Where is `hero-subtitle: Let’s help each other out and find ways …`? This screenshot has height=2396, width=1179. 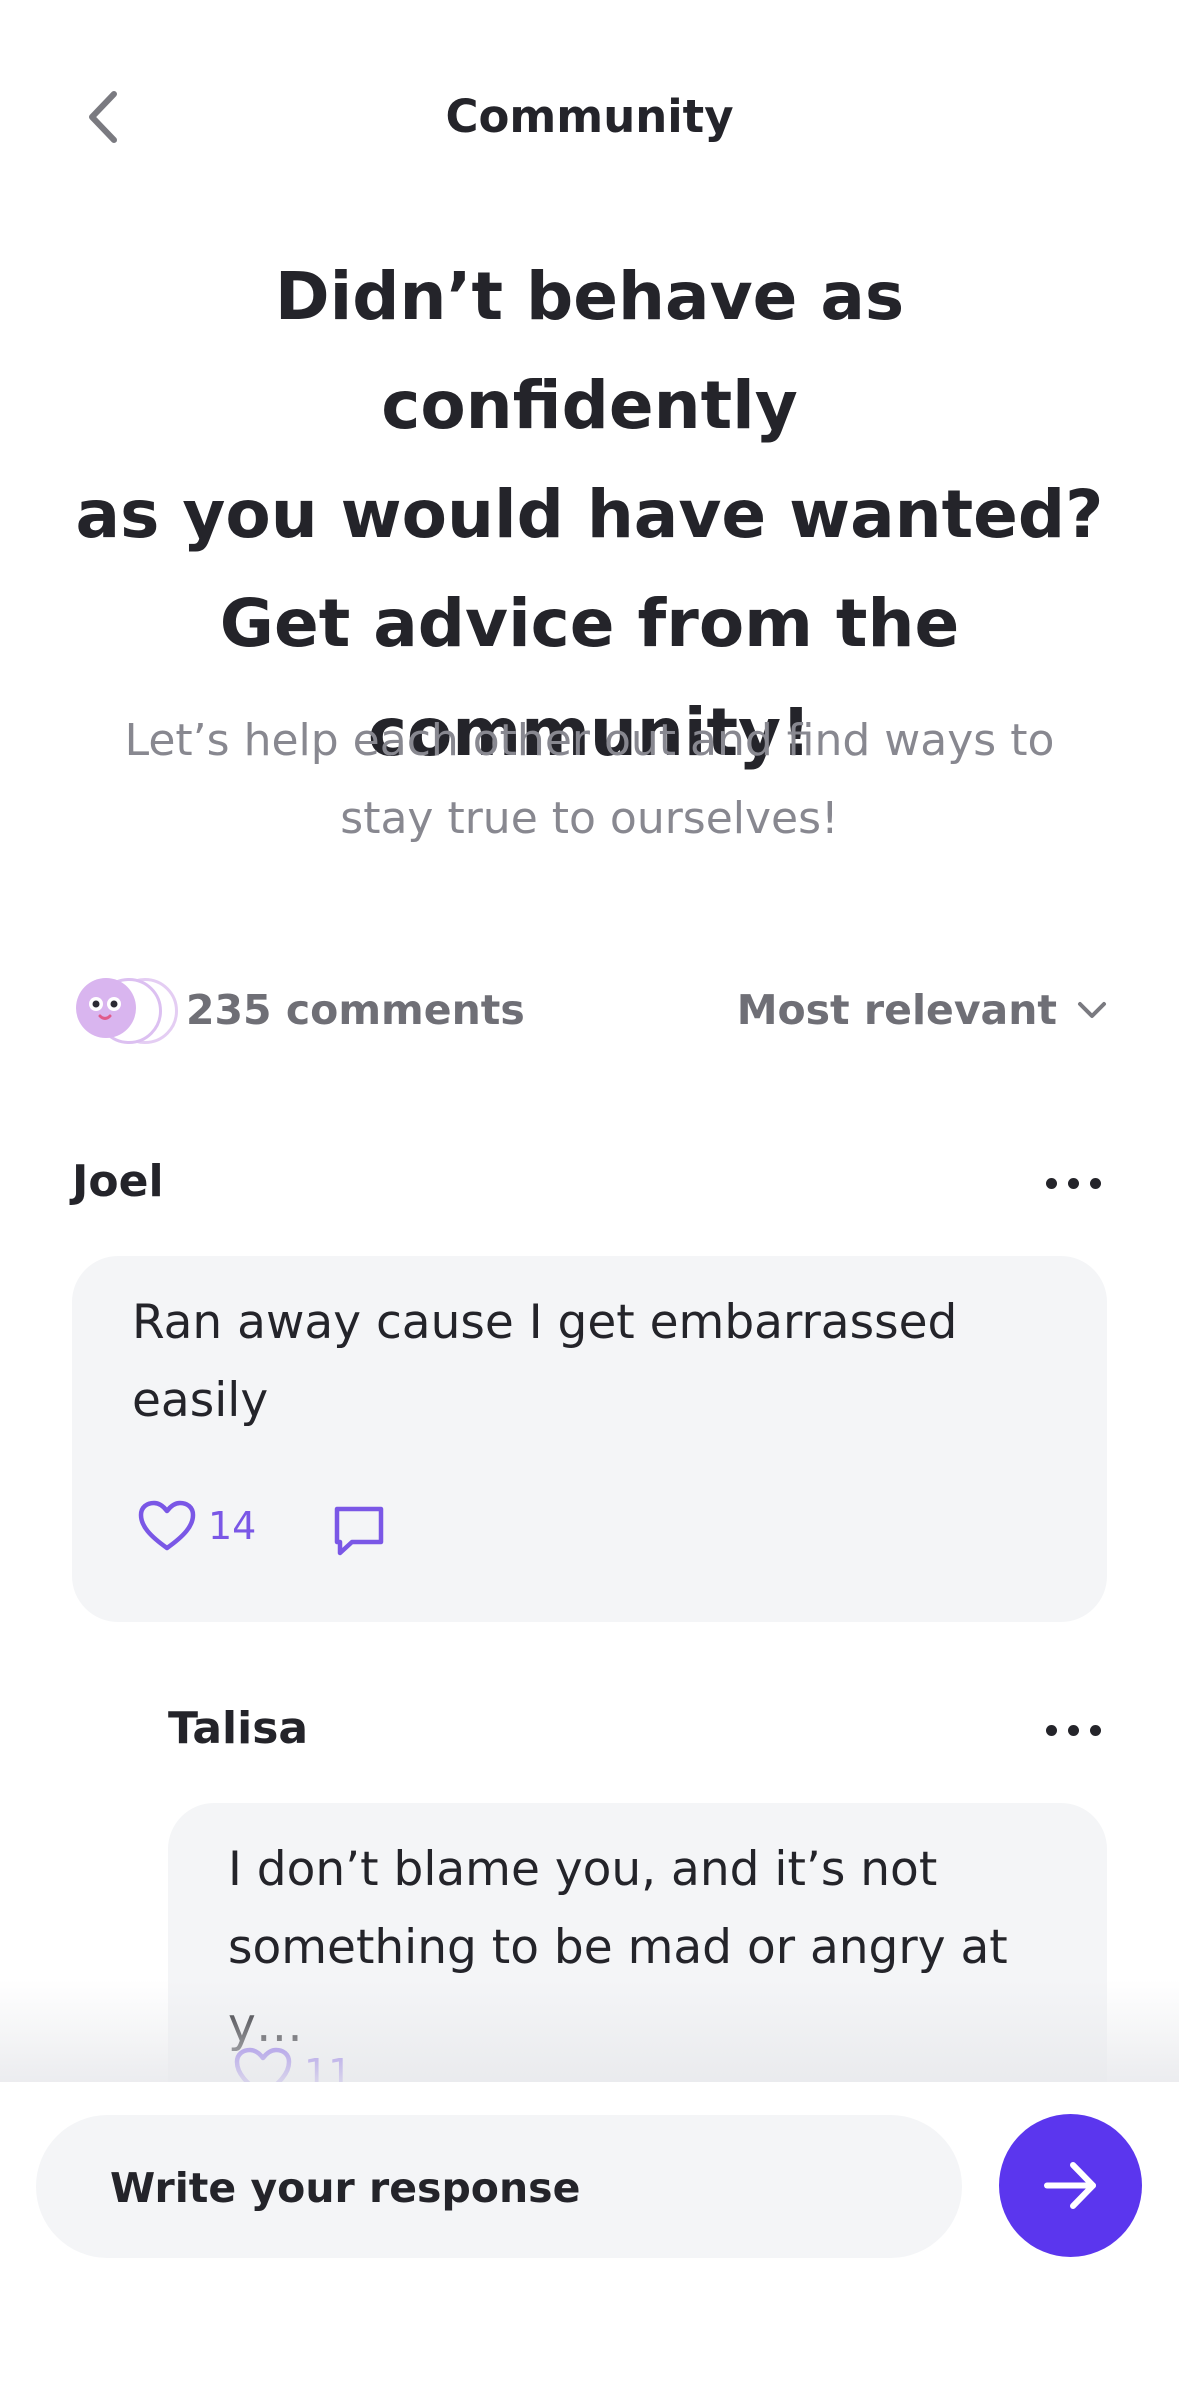
hero-subtitle: Let’s help each other out and find ways … is located at coordinates (589, 780).